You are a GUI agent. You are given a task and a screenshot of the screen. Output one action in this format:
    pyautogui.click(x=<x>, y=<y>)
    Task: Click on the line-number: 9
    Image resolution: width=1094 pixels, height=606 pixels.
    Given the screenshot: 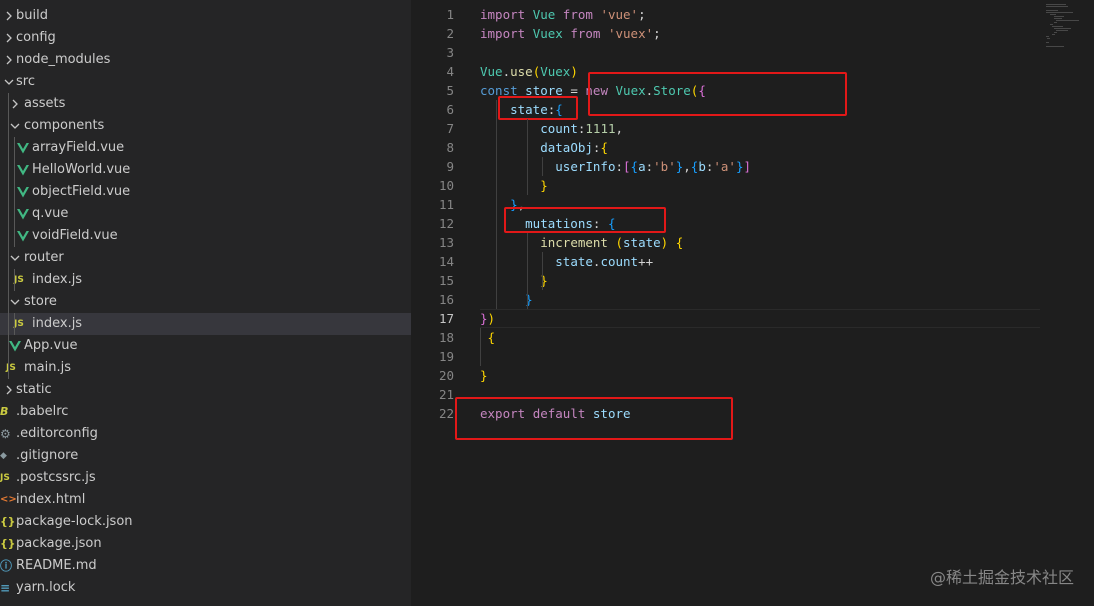 What is the action you would take?
    pyautogui.click(x=450, y=166)
    